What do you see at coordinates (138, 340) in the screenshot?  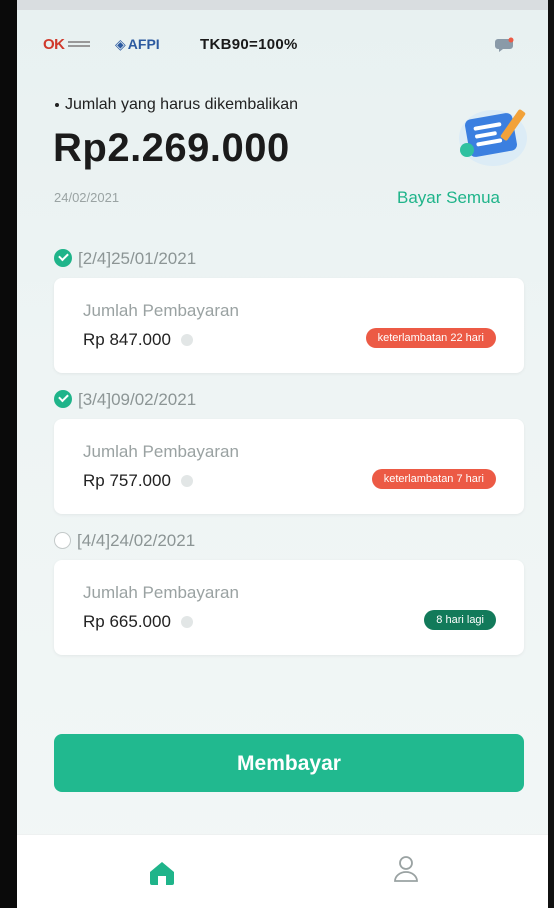 I see `payment-amount-value: Rp 847.000` at bounding box center [138, 340].